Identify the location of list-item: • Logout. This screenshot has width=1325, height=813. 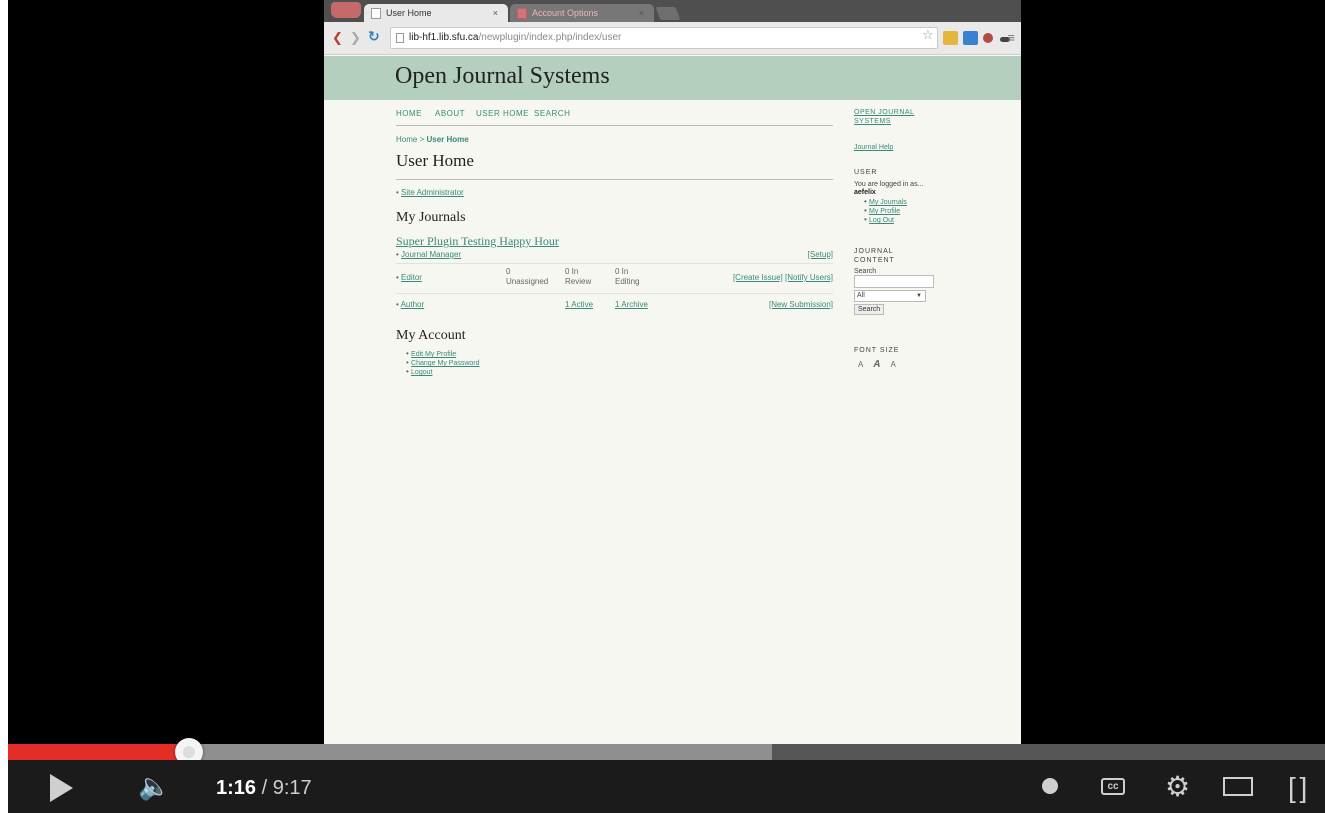
(619, 372).